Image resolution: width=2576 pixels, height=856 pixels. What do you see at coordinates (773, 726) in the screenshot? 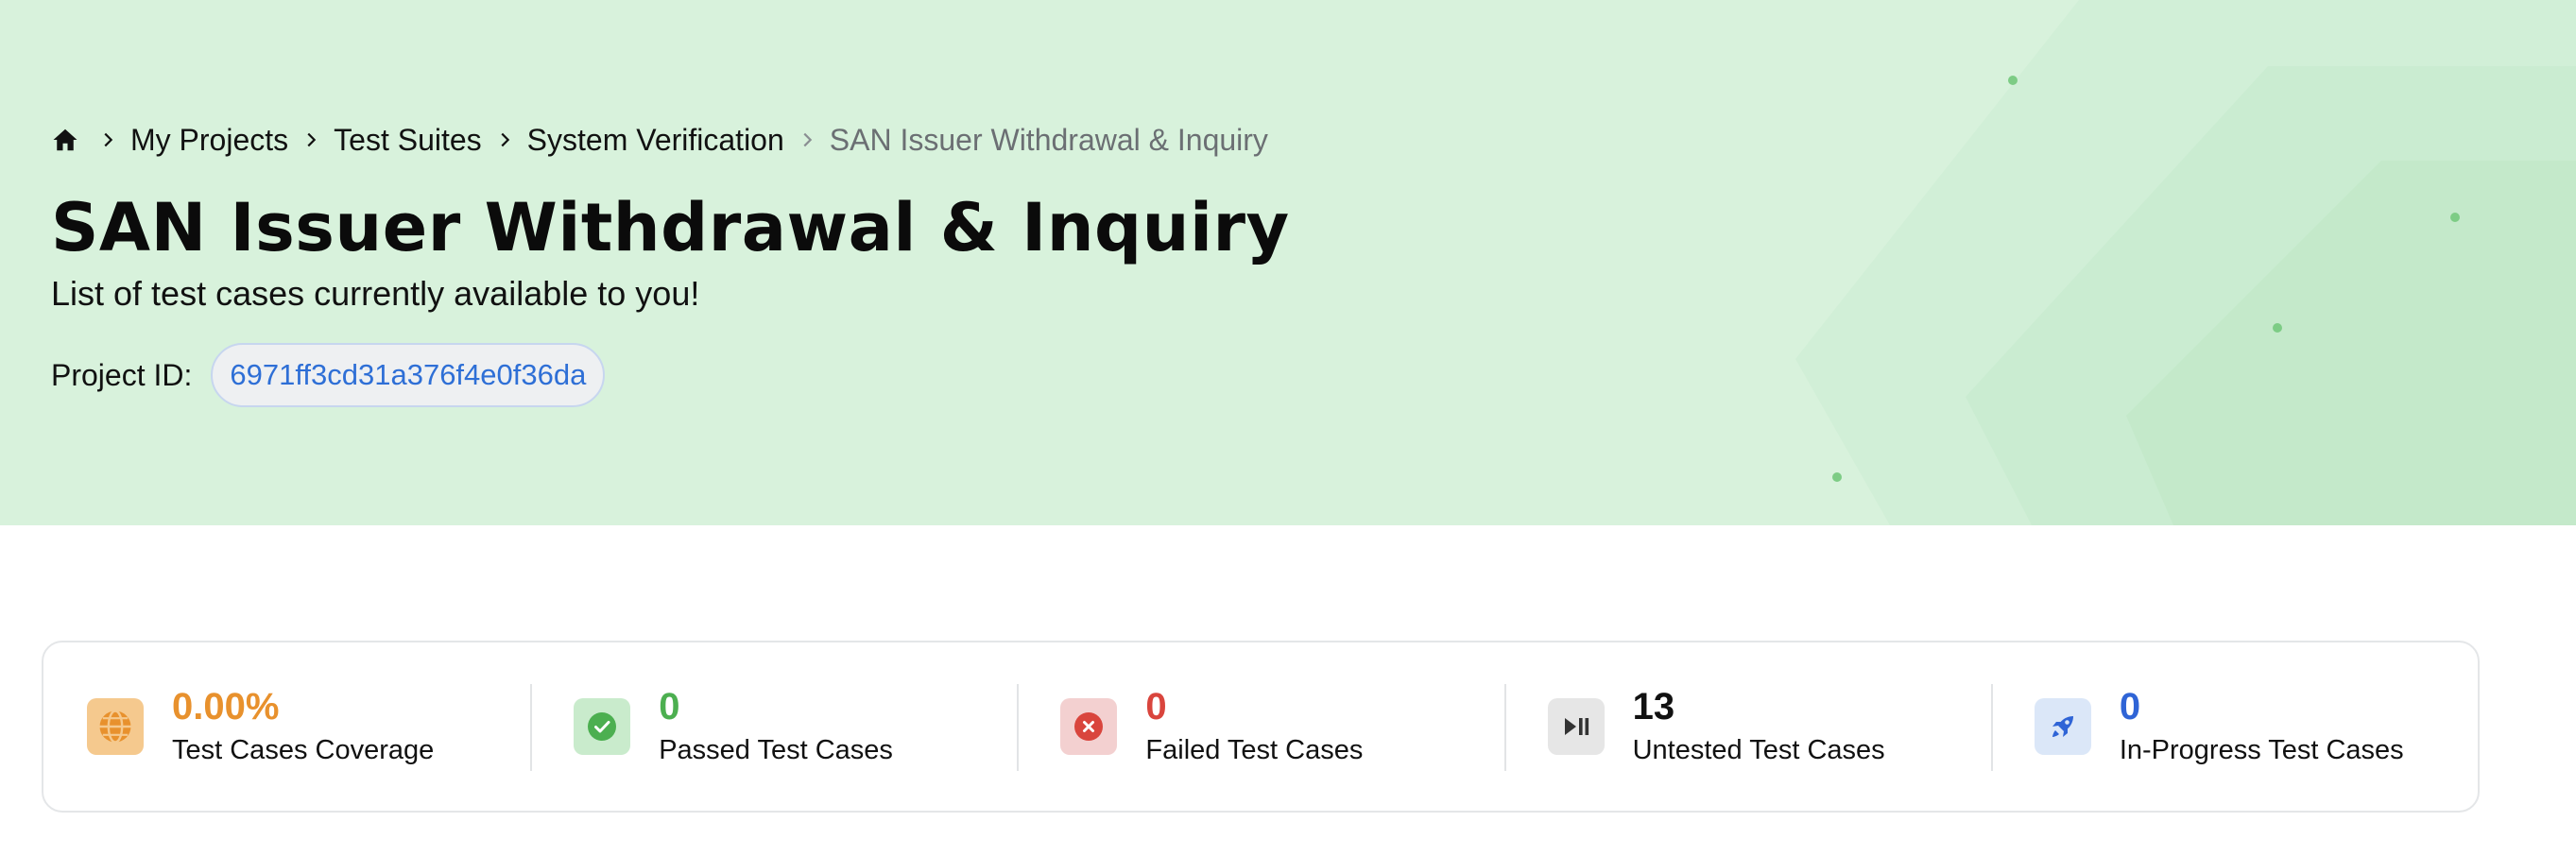
I see `stat-passed: 0 Passed Test Cases` at bounding box center [773, 726].